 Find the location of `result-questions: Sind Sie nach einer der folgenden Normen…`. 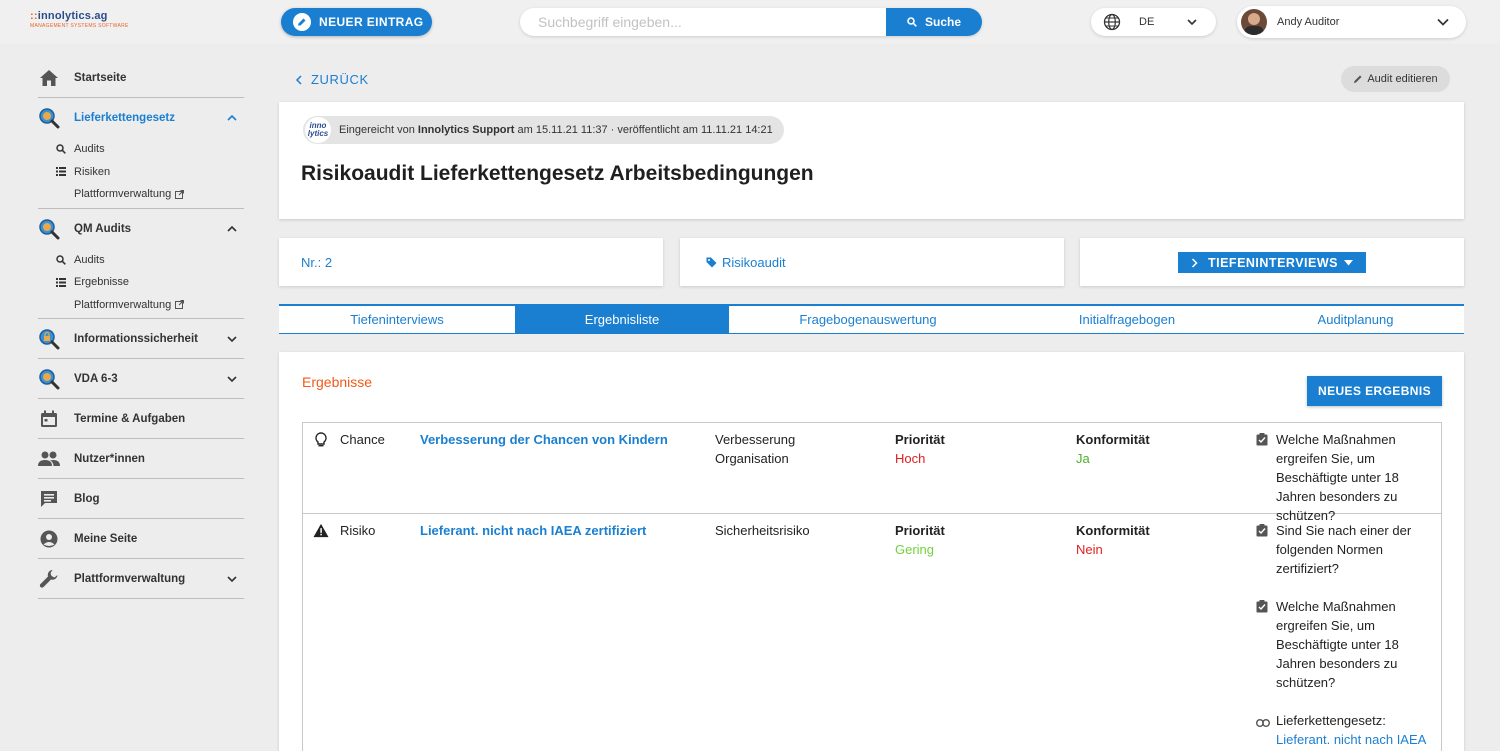

result-questions: Sind Sie nach einer der folgenden Normen… is located at coordinates (1345, 636).